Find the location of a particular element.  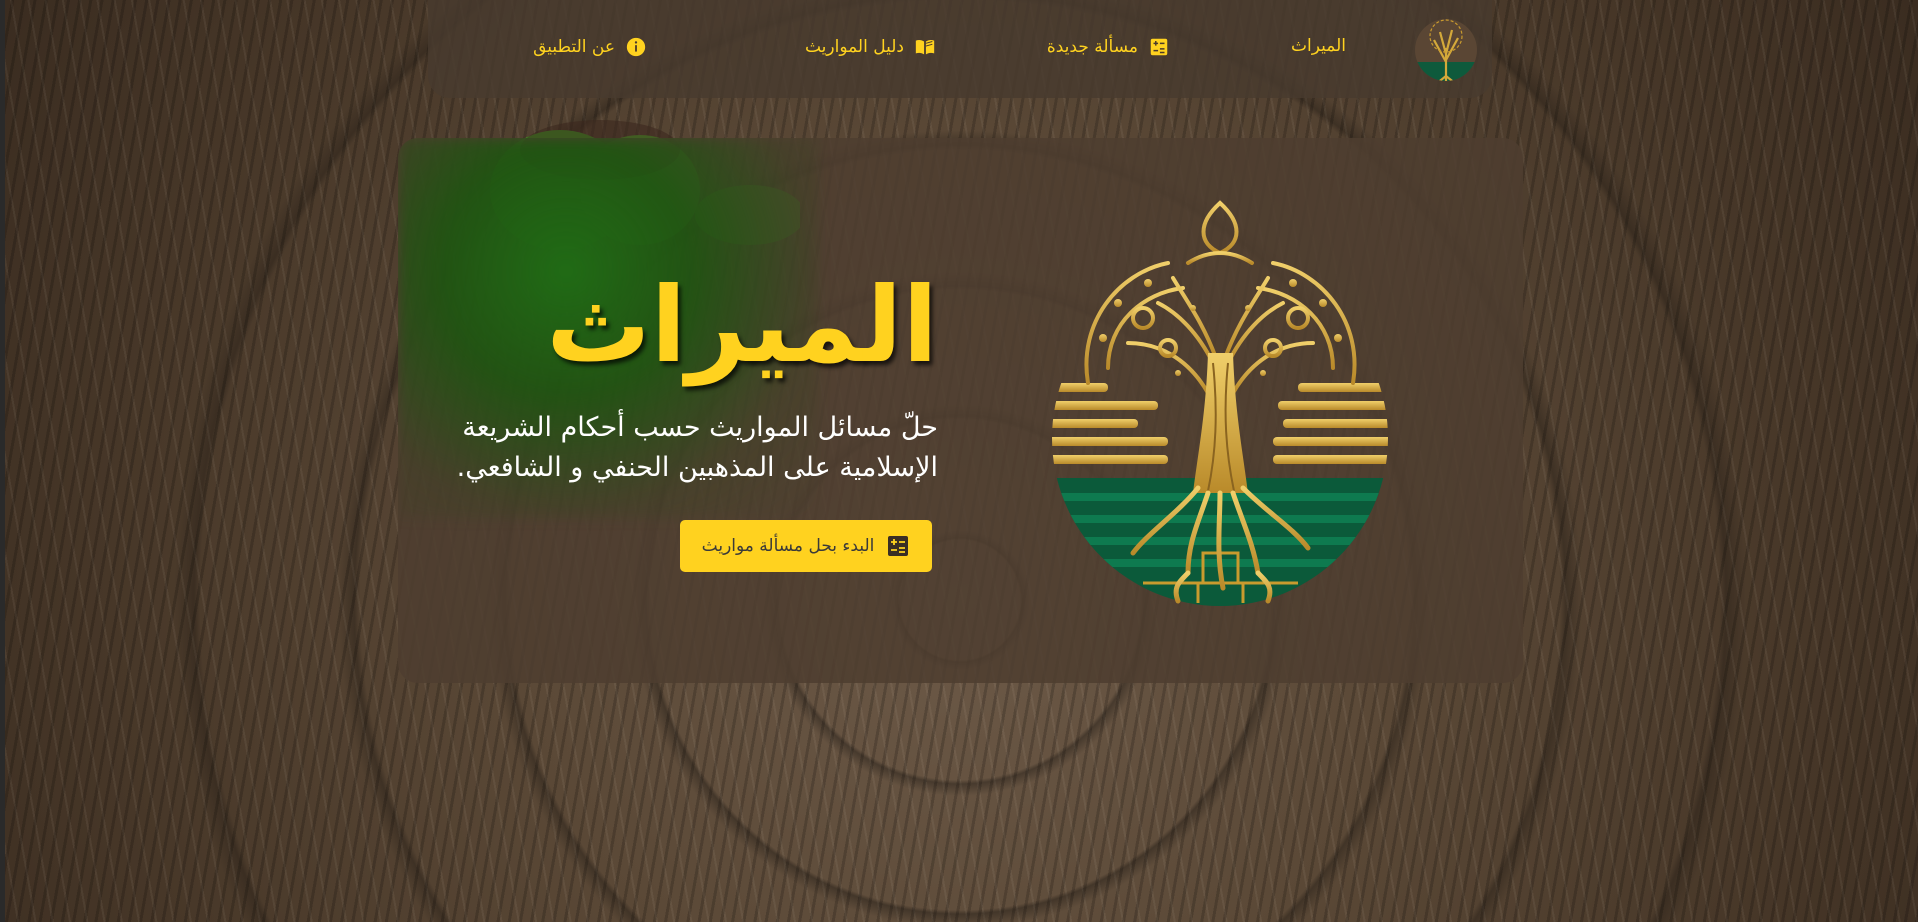

hero-title: الميراث is located at coordinates (742, 325).